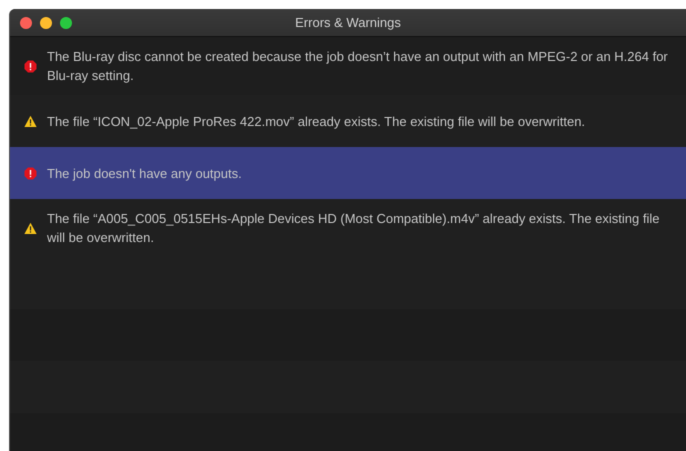 The height and width of the screenshot is (451, 686). Describe the element at coordinates (348, 121) in the screenshot. I see `message-row: The file “ICON_02-Apple ProRes 422.mov” already exists. The existing file will be overwritten.` at that location.